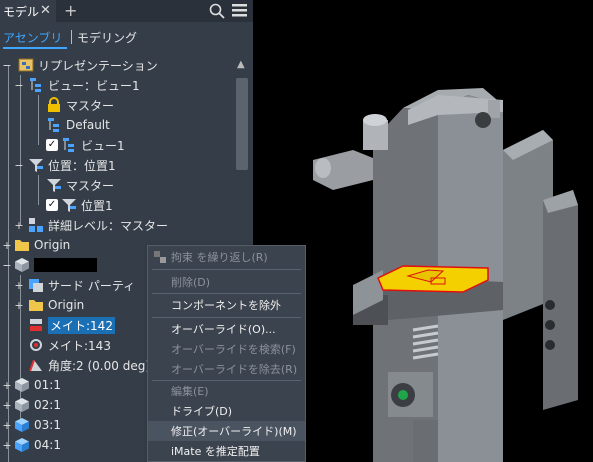 Image resolution: width=593 pixels, height=462 pixels. What do you see at coordinates (35, 48) in the screenshot?
I see `active-subtab-underline` at bounding box center [35, 48].